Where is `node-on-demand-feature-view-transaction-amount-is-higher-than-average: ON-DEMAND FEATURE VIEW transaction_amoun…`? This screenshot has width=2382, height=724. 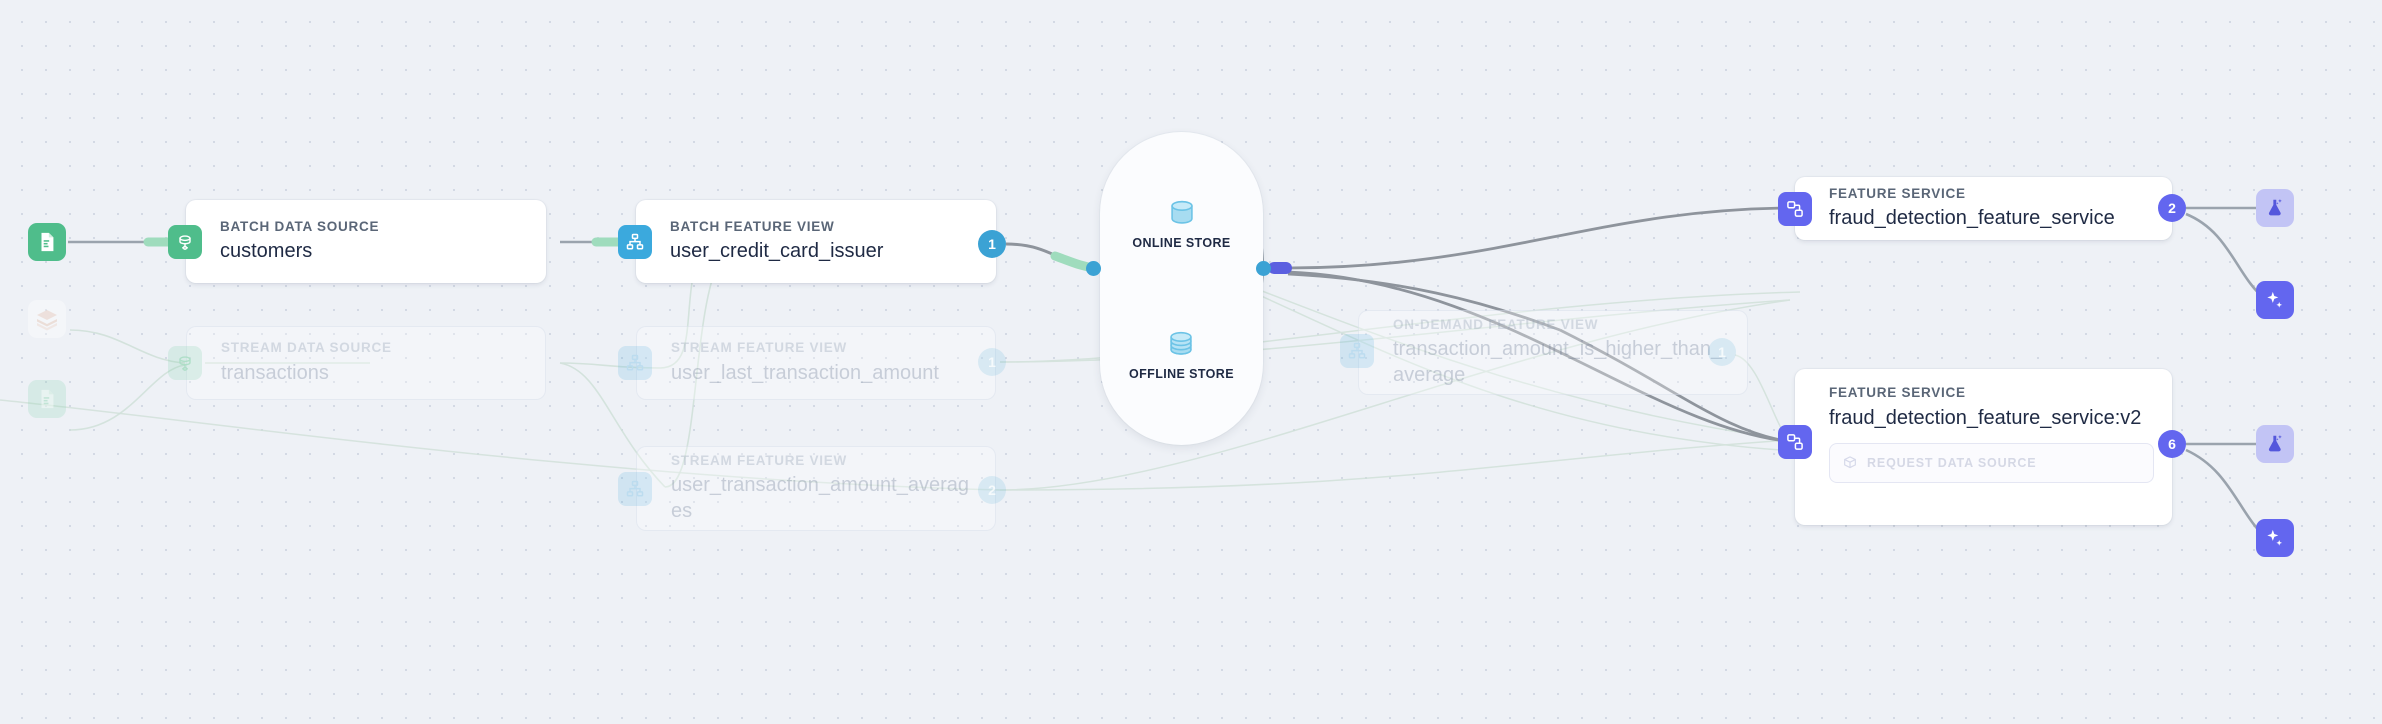 node-on-demand-feature-view-transaction-amount-is-higher-than-average: ON-DEMAND FEATURE VIEW transaction_amoun… is located at coordinates (1553, 352).